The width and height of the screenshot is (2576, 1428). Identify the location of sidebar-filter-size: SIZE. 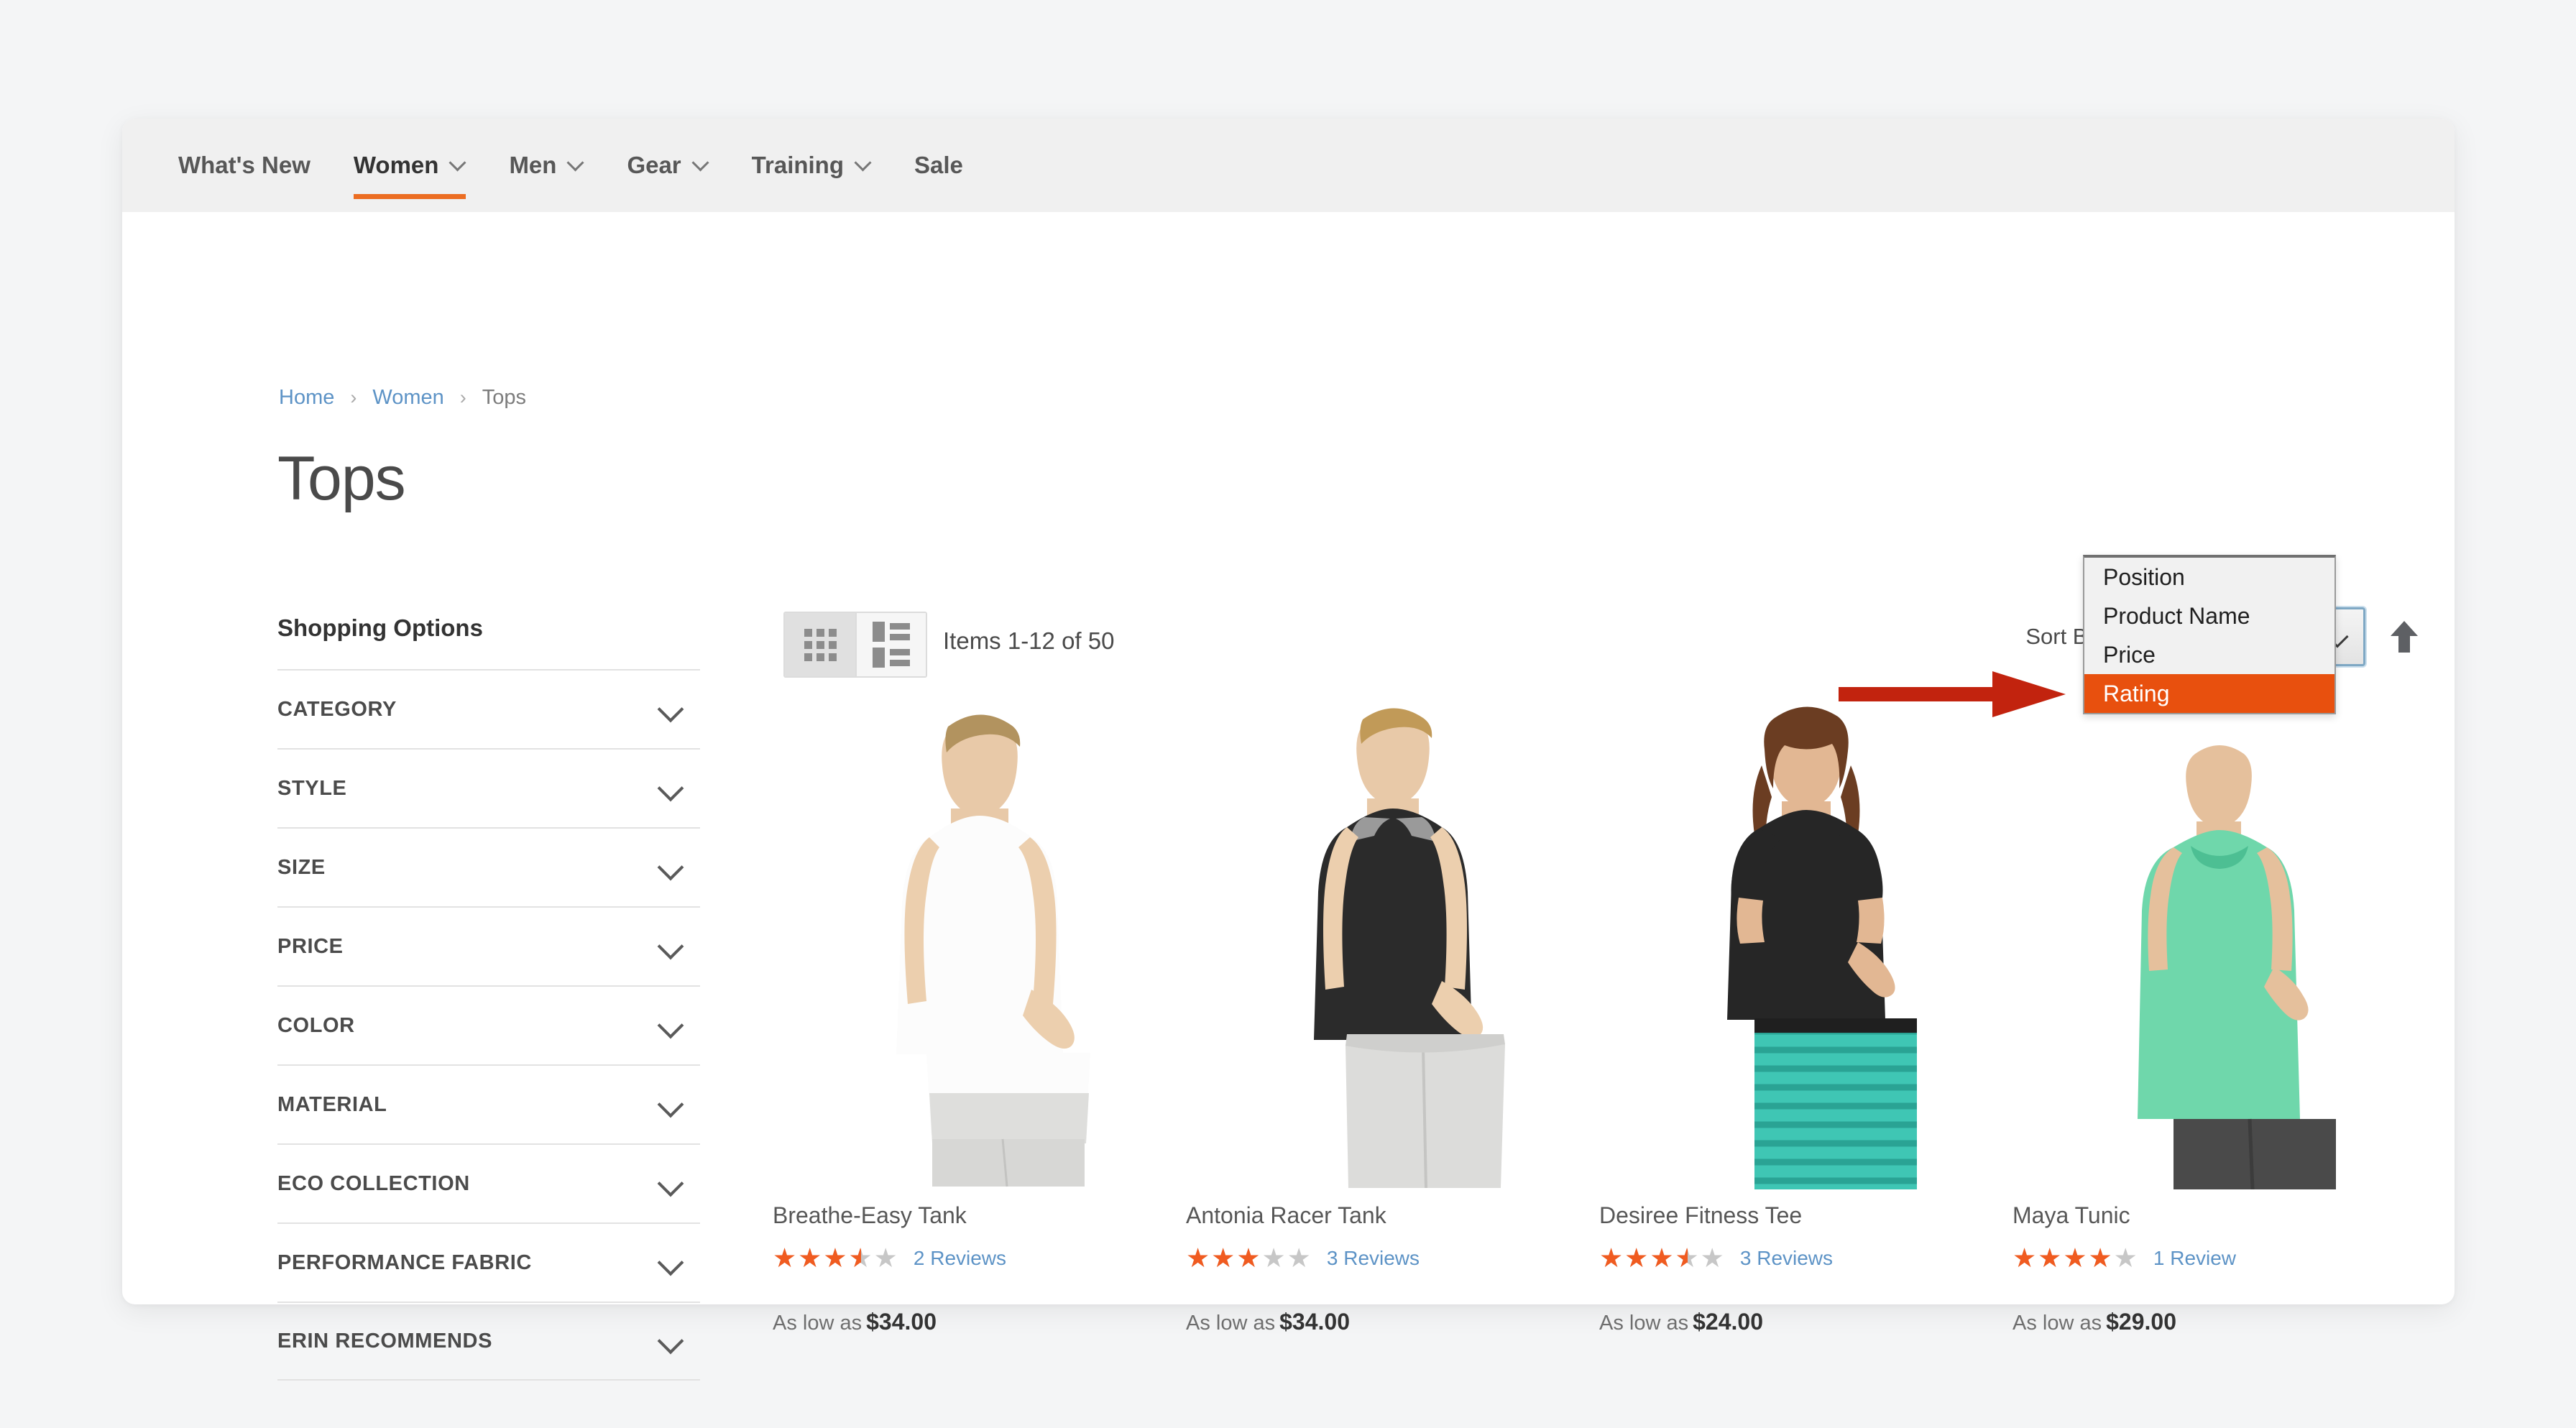
(488, 866).